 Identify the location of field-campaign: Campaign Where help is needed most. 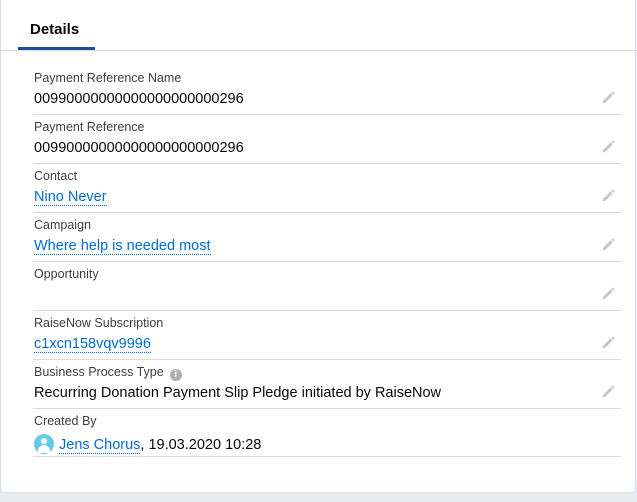
(327, 237).